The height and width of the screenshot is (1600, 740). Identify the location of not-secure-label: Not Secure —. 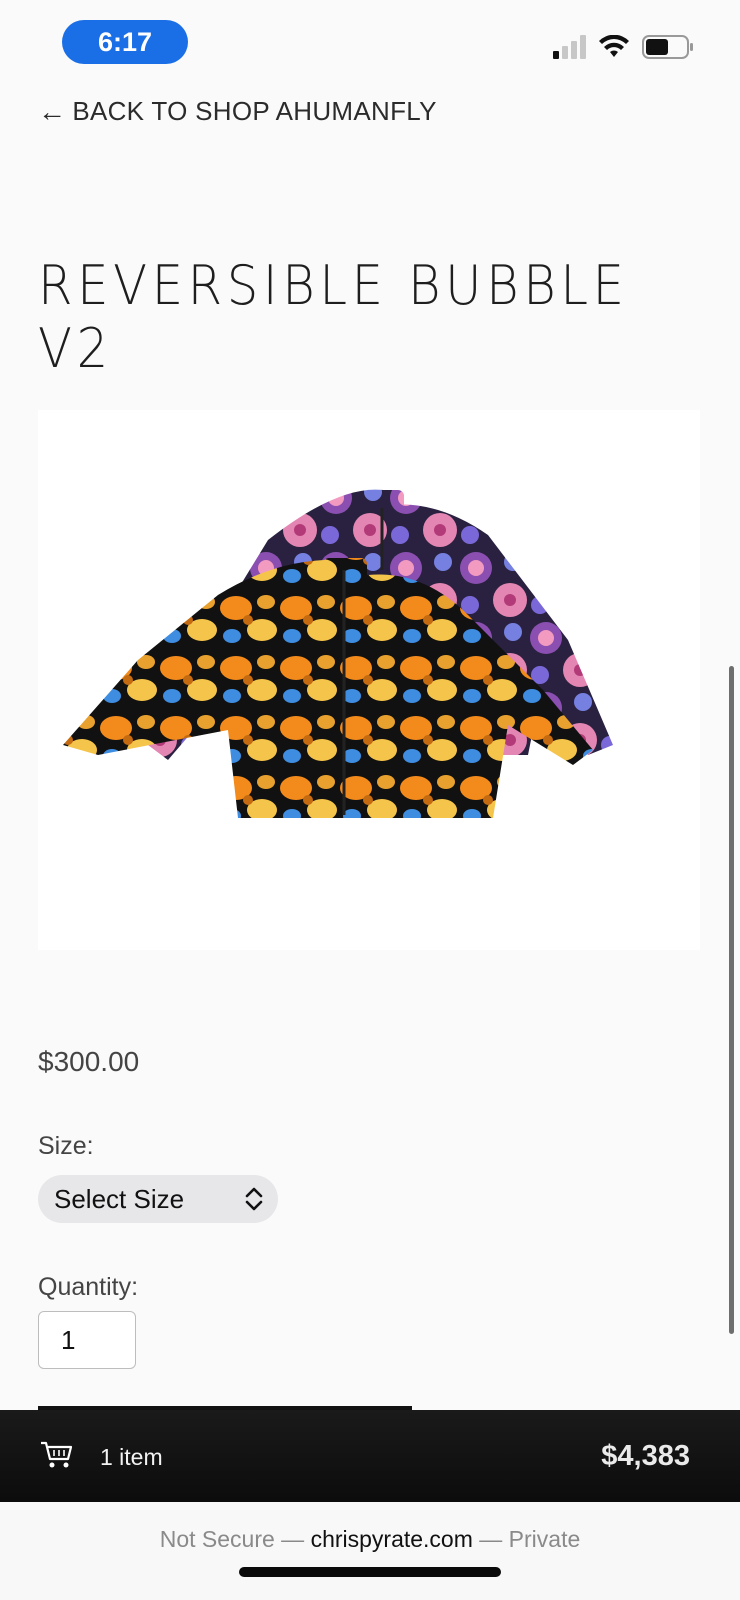
(232, 1539).